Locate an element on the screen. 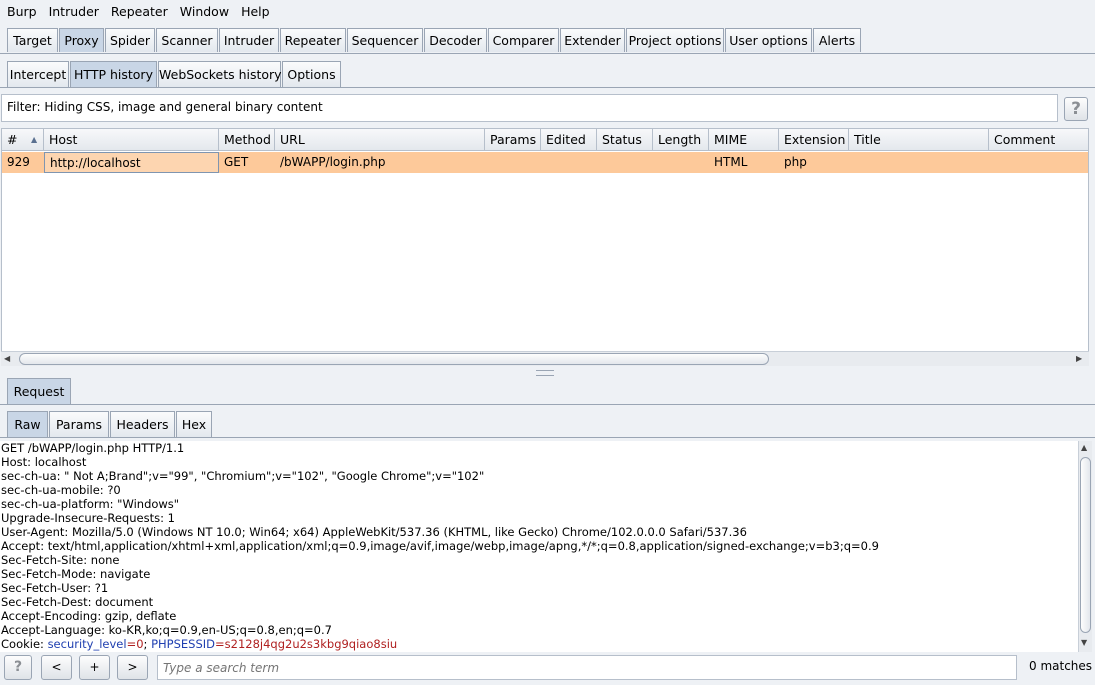 This screenshot has width=1095, height=685. cell-status is located at coordinates (625, 162).